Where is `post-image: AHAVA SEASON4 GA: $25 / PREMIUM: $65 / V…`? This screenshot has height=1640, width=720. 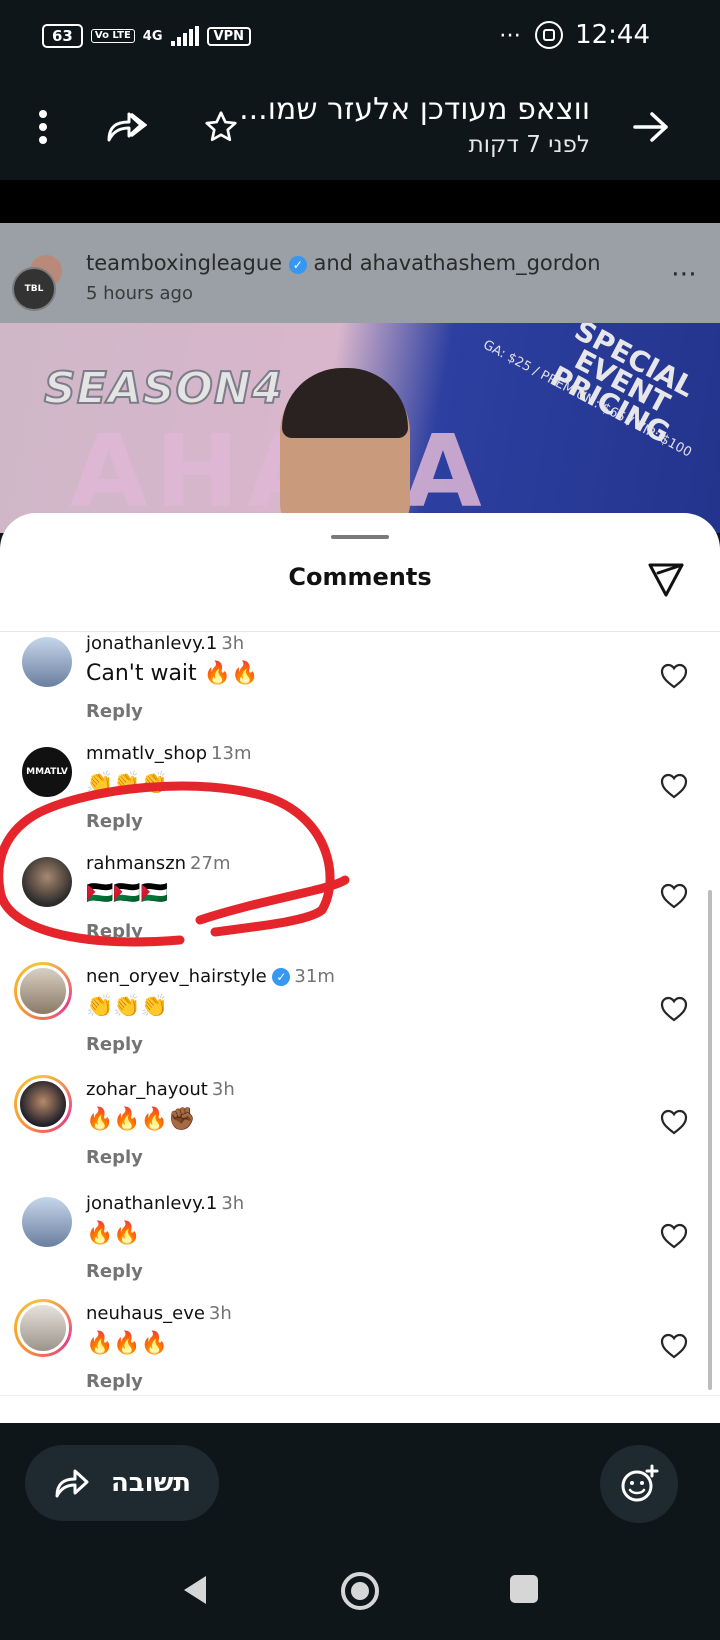 post-image: AHAVA SEASON4 GA: $25 / PREMIUM: $65 / V… is located at coordinates (360, 428).